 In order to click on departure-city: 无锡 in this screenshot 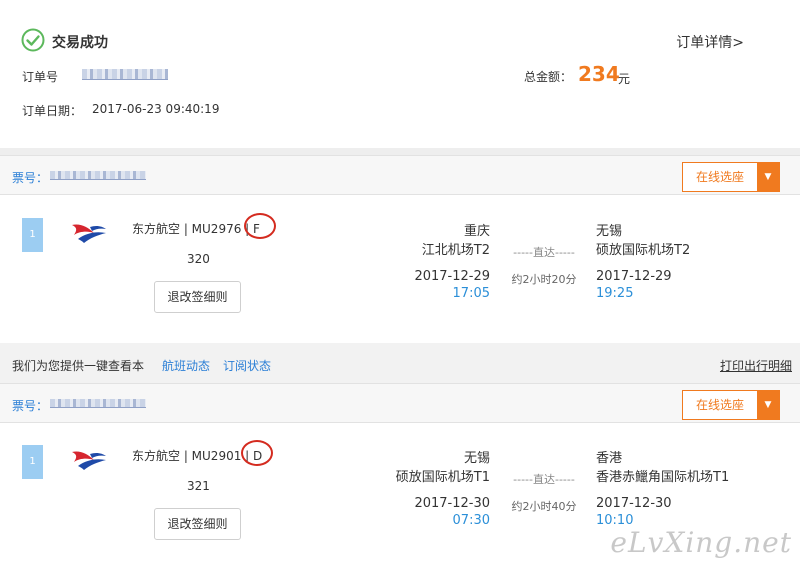, I will do `click(476, 458)`.